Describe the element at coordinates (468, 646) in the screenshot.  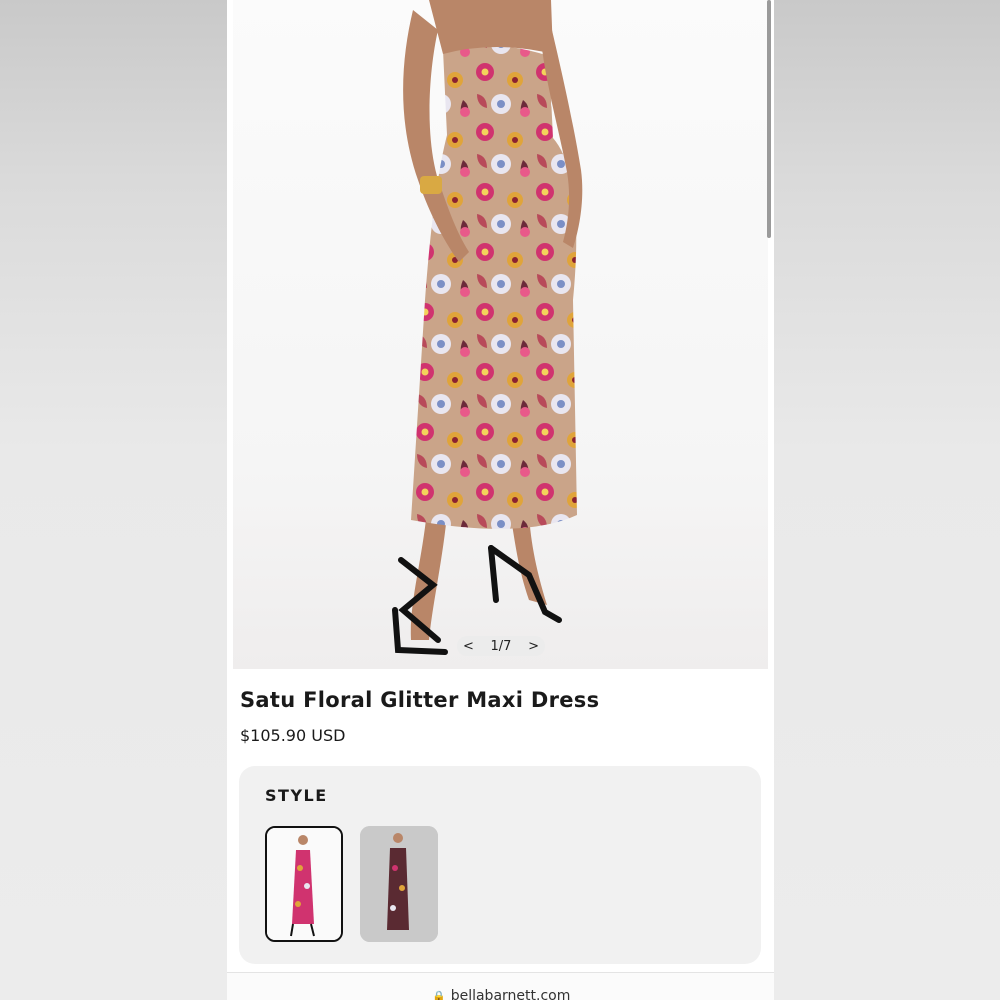
I see `prev-image-button: <` at that location.